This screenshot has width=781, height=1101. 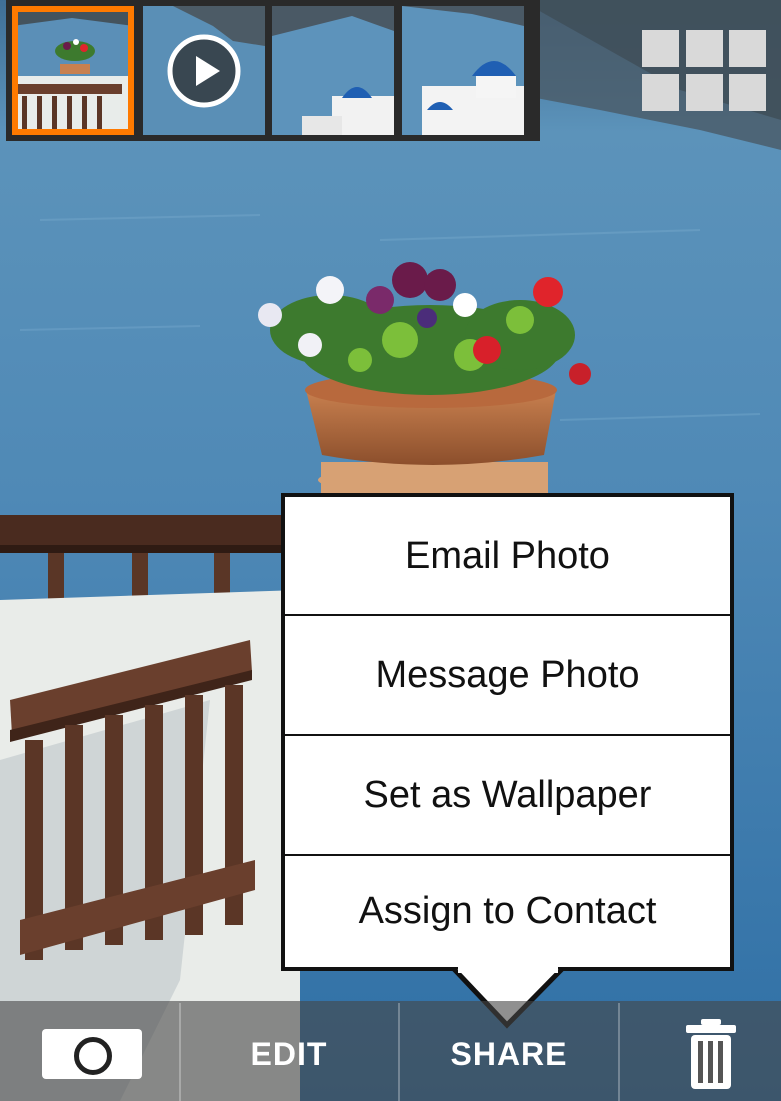 I want to click on share-button: SHARE, so click(x=509, y=1054).